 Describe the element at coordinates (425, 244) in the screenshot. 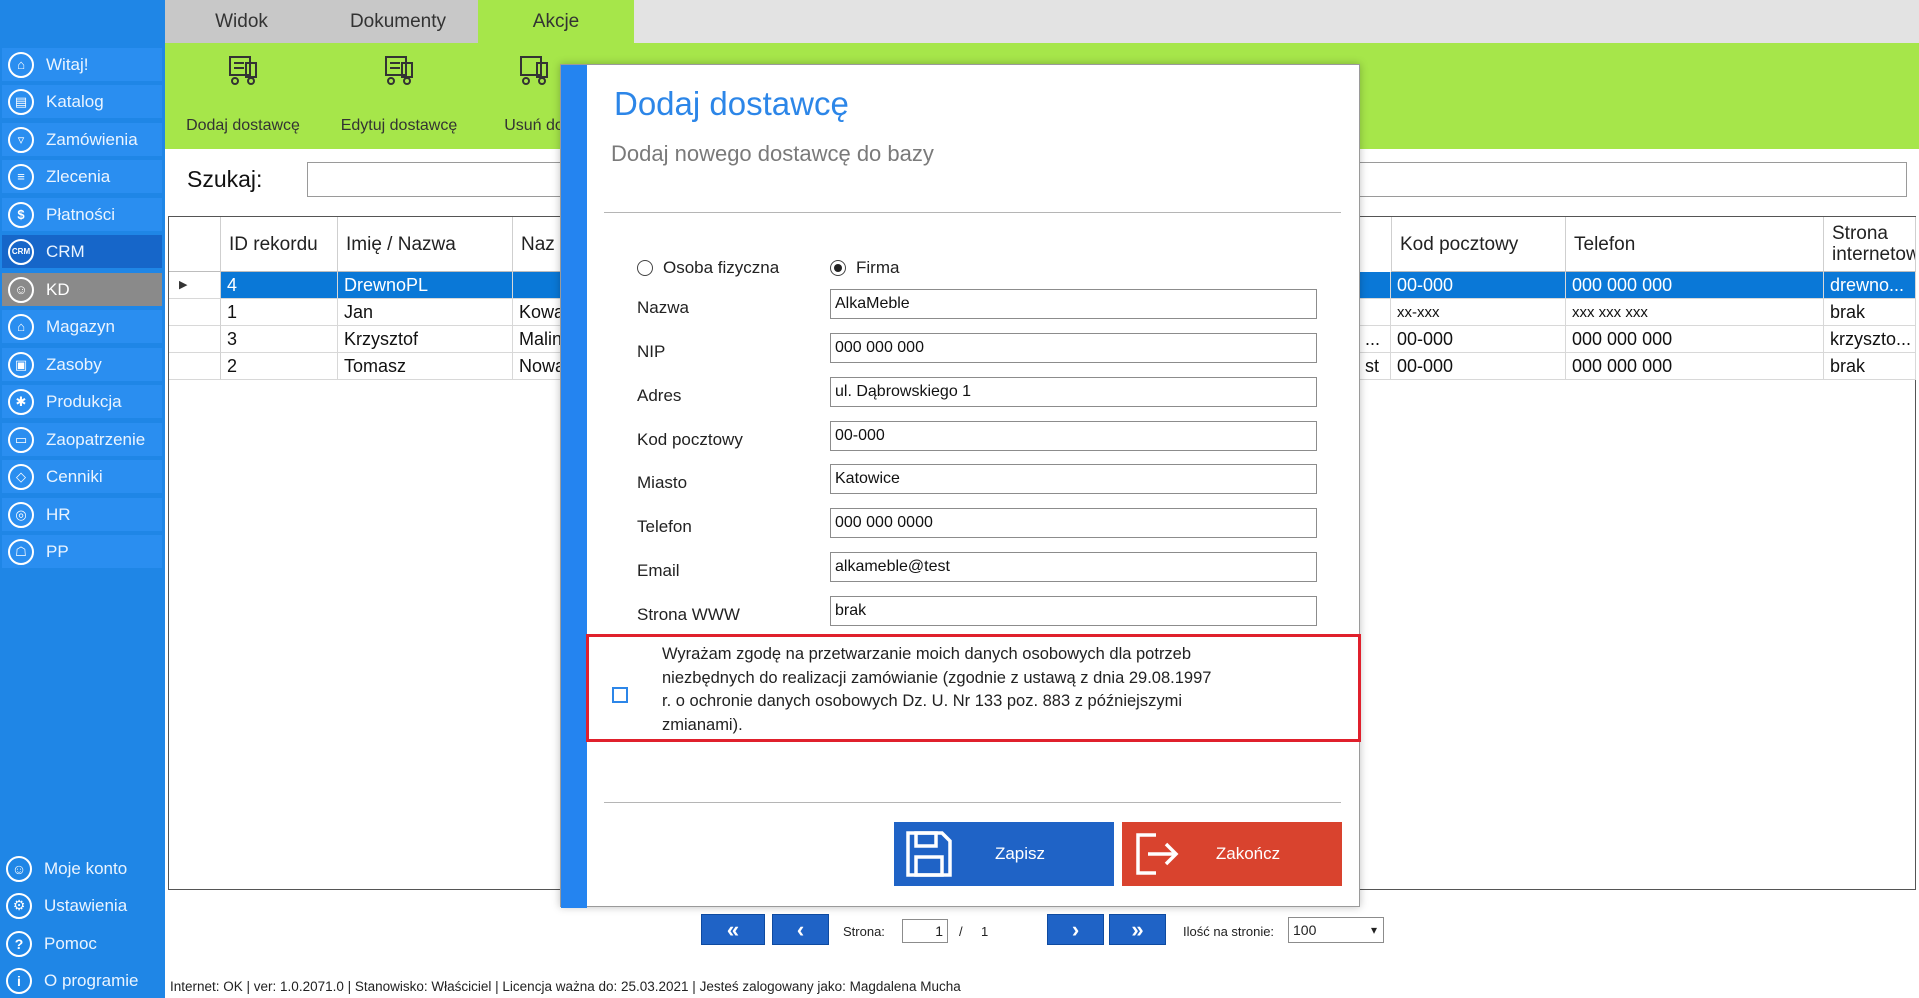

I see `column-header-name: Imię / Nazwa` at that location.